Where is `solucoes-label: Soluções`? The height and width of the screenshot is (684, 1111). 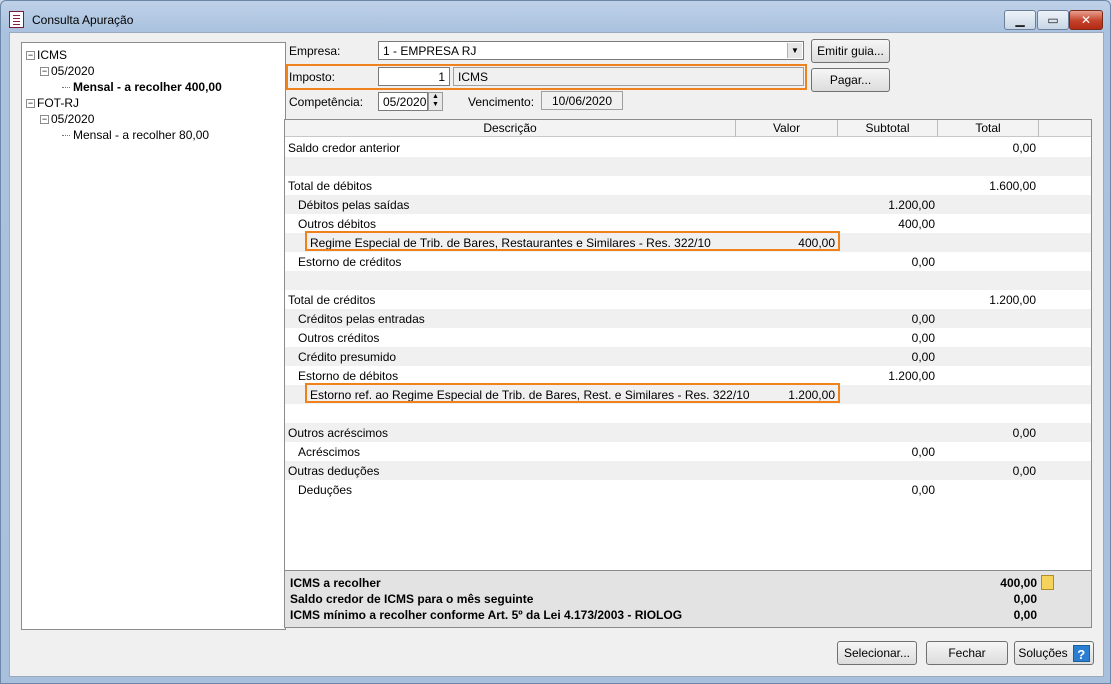
solucoes-label: Soluções is located at coordinates (1043, 653).